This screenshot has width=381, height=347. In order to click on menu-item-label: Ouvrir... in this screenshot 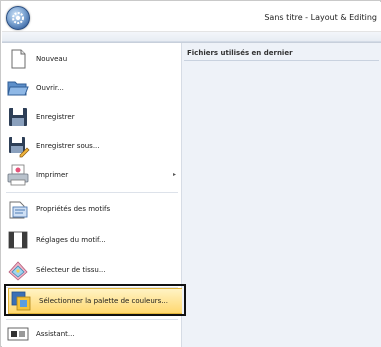, I will do `click(50, 88)`.